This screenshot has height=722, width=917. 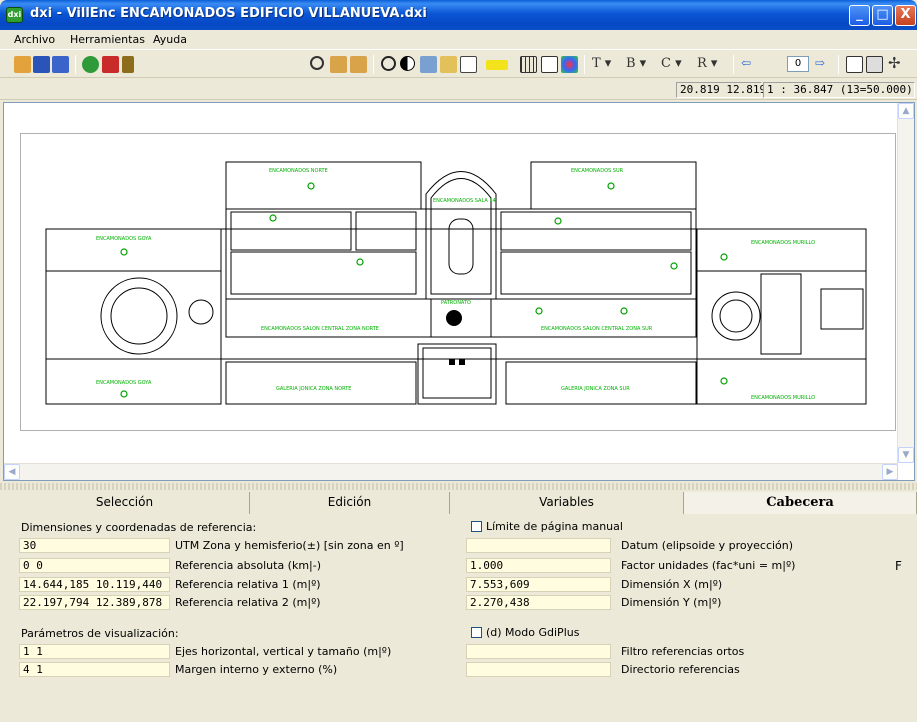 What do you see at coordinates (41, 64) in the screenshot?
I see `save-icon` at bounding box center [41, 64].